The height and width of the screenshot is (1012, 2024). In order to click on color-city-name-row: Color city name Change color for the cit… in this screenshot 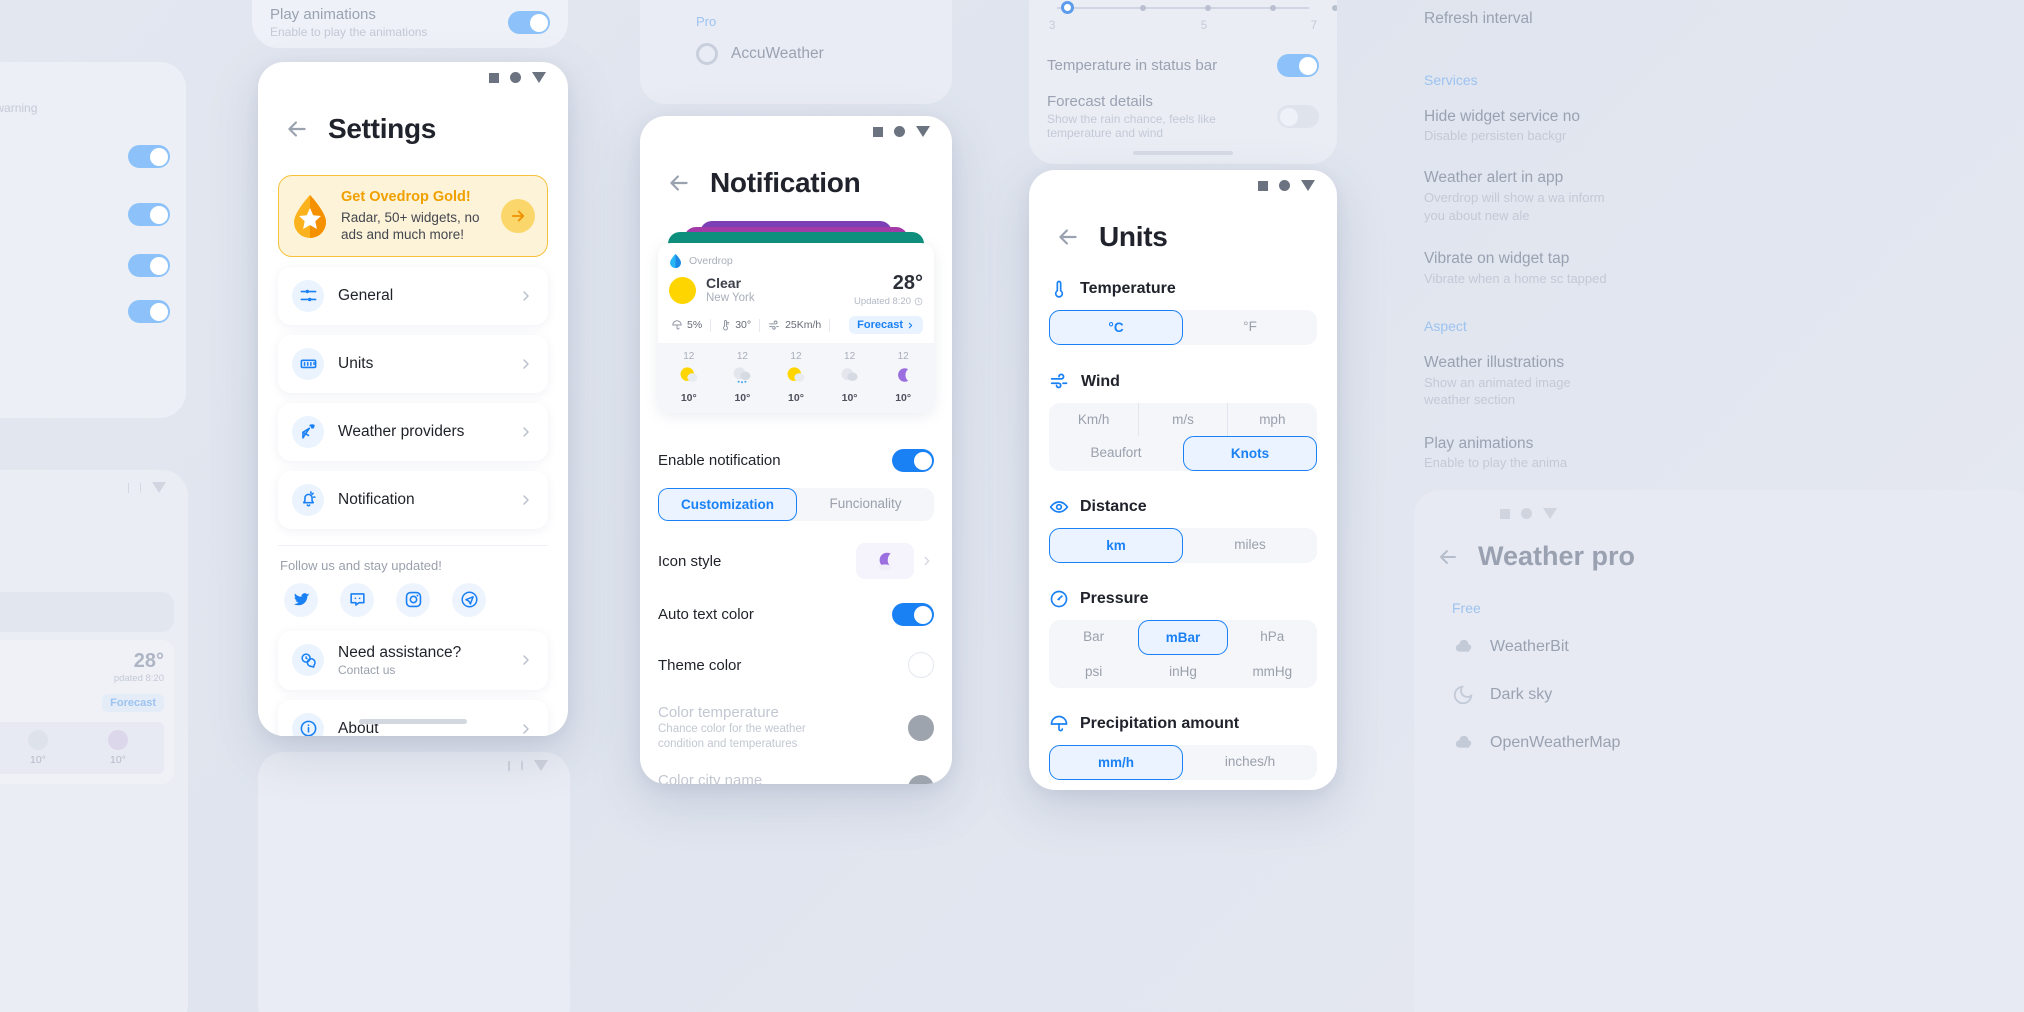, I will do `click(796, 778)`.